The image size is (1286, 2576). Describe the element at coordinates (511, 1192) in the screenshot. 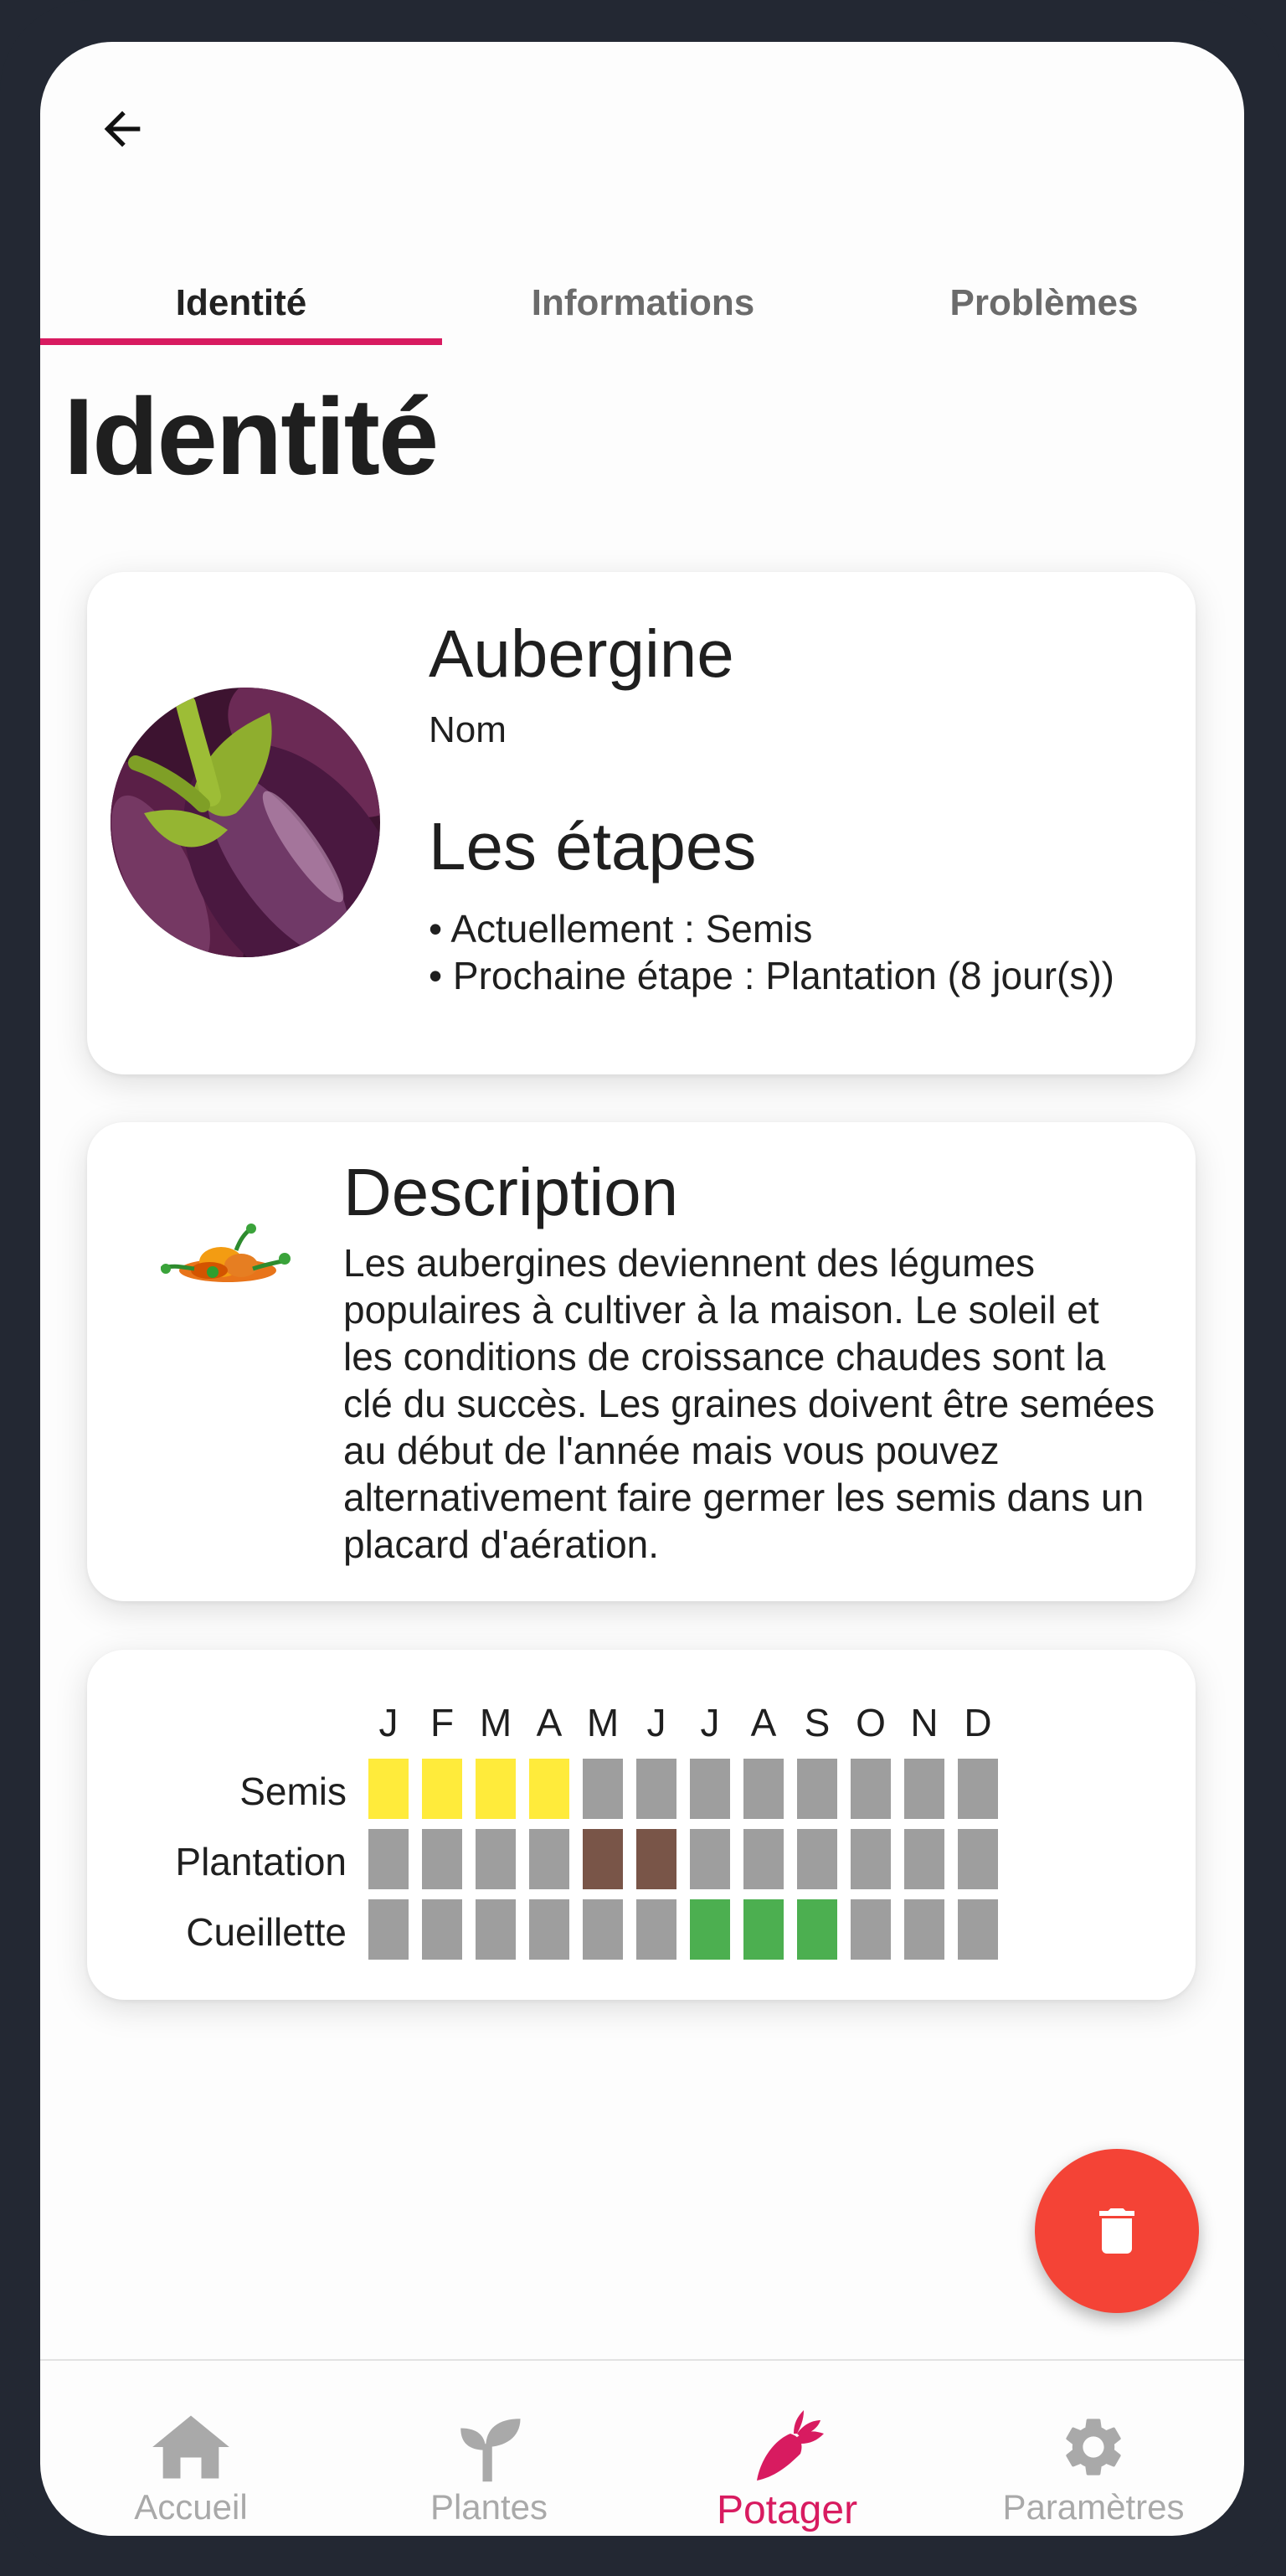

I see `description-title: Description` at that location.